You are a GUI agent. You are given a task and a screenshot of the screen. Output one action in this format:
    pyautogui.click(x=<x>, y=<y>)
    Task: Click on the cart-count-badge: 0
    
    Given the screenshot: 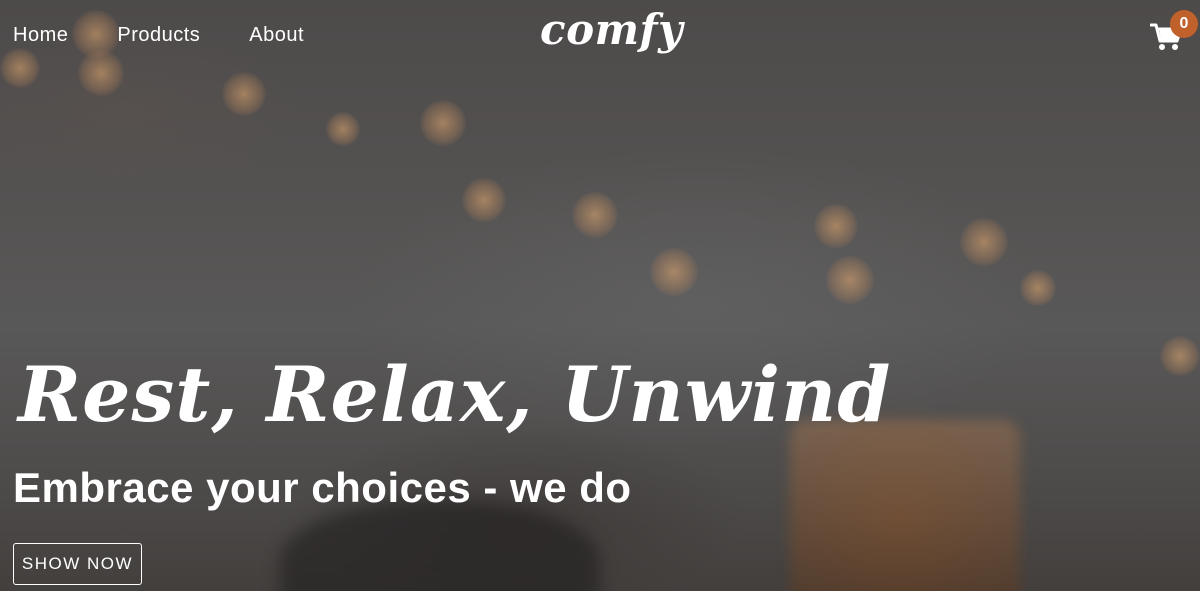 What is the action you would take?
    pyautogui.click(x=1184, y=24)
    